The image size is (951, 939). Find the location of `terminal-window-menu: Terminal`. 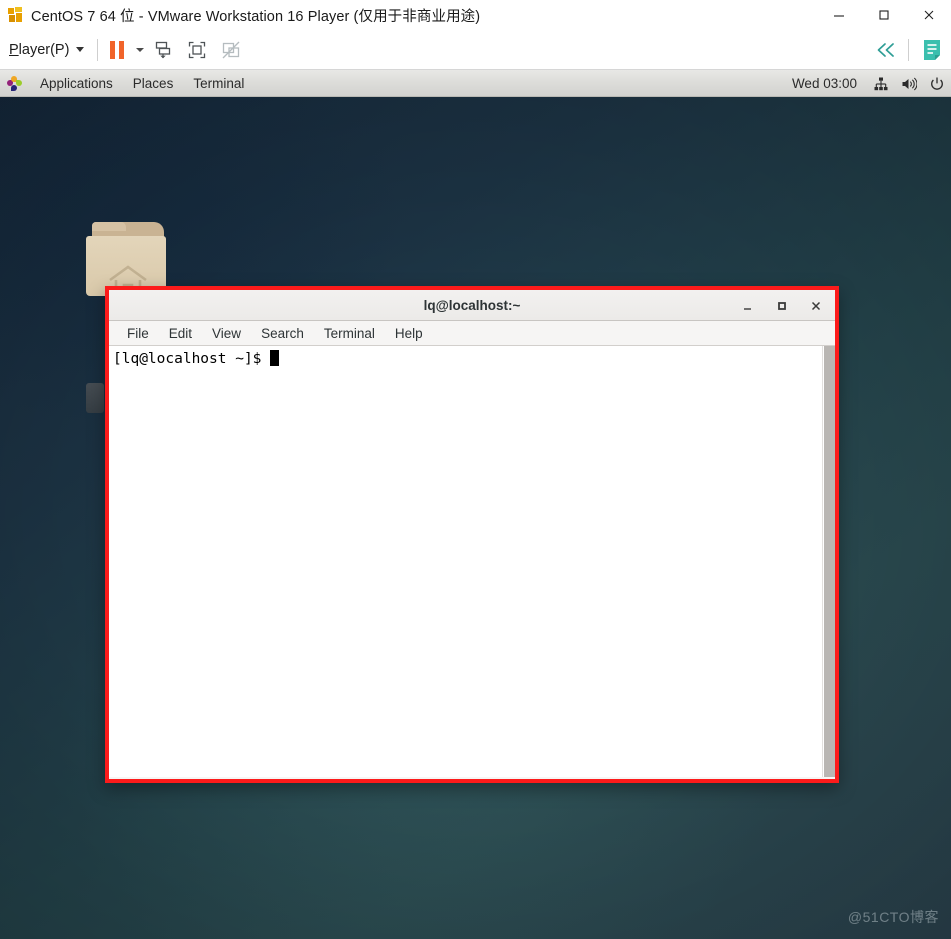

terminal-window-menu: Terminal is located at coordinates (218, 83).